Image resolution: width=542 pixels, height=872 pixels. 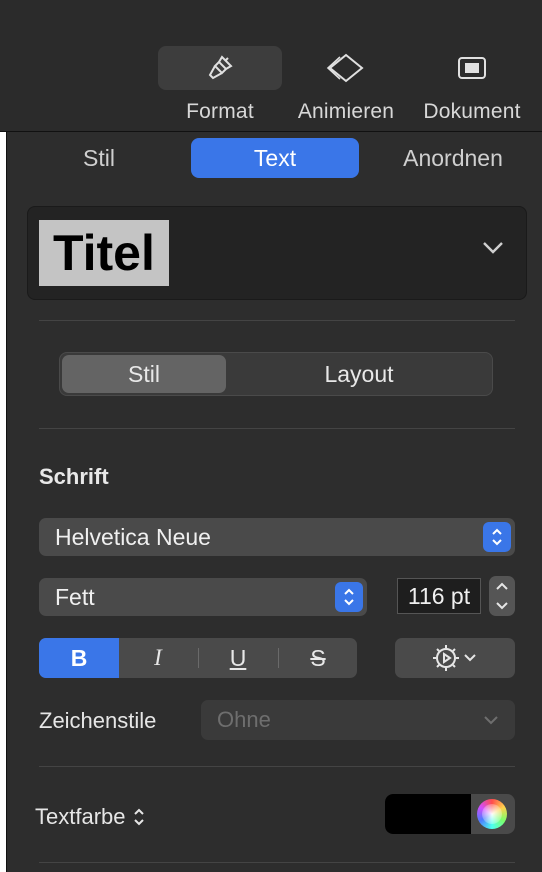 I want to click on advanced-options-button, so click(x=455, y=658).